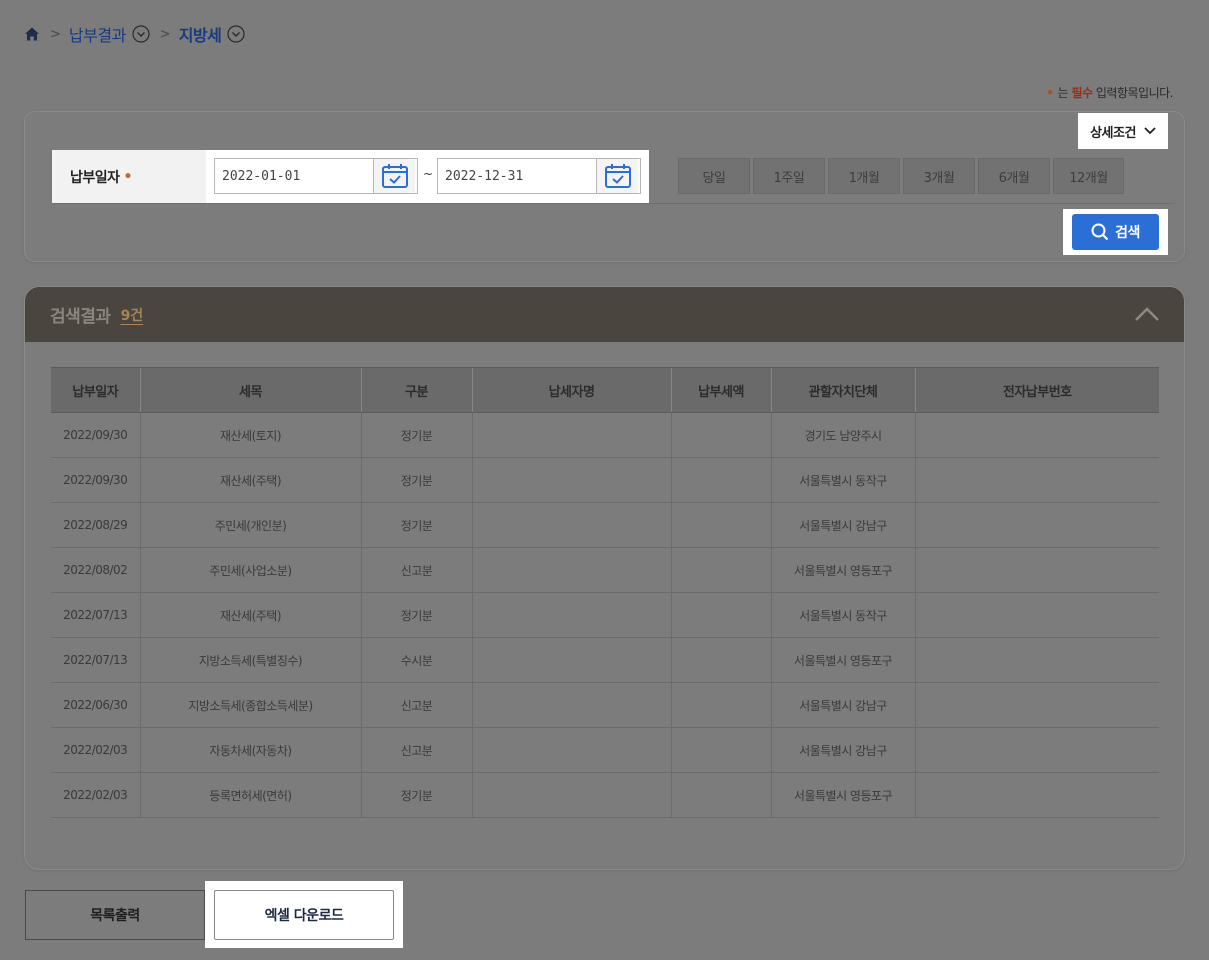  What do you see at coordinates (789, 176) in the screenshot?
I see `period-1week-button: 1주일` at bounding box center [789, 176].